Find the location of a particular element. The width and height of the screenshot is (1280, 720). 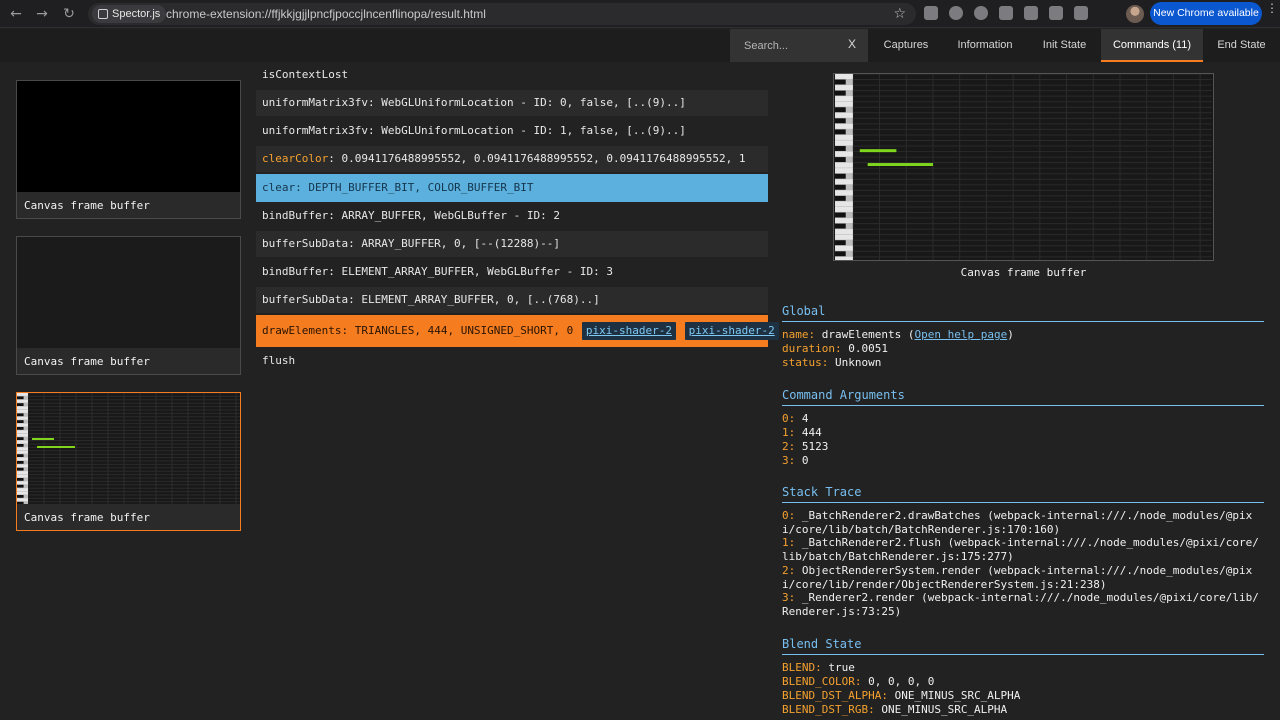

extension-icon is located at coordinates (103, 14).